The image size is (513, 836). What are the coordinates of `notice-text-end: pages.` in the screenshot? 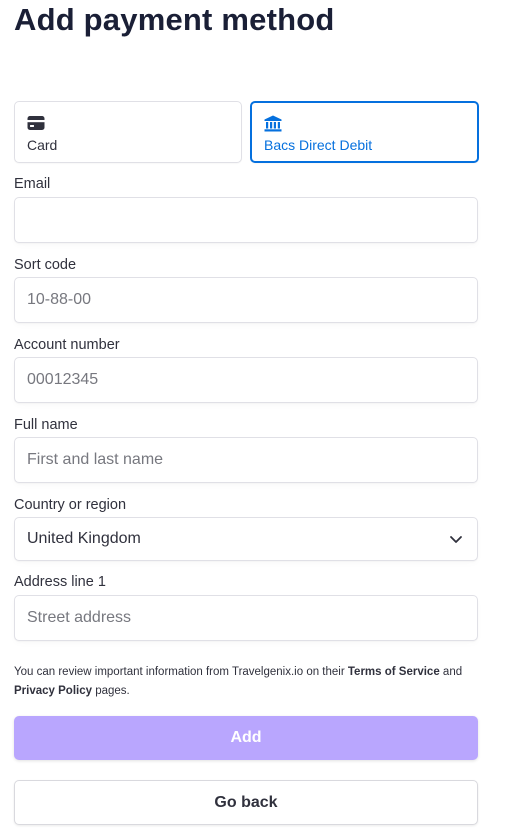 It's located at (111, 691).